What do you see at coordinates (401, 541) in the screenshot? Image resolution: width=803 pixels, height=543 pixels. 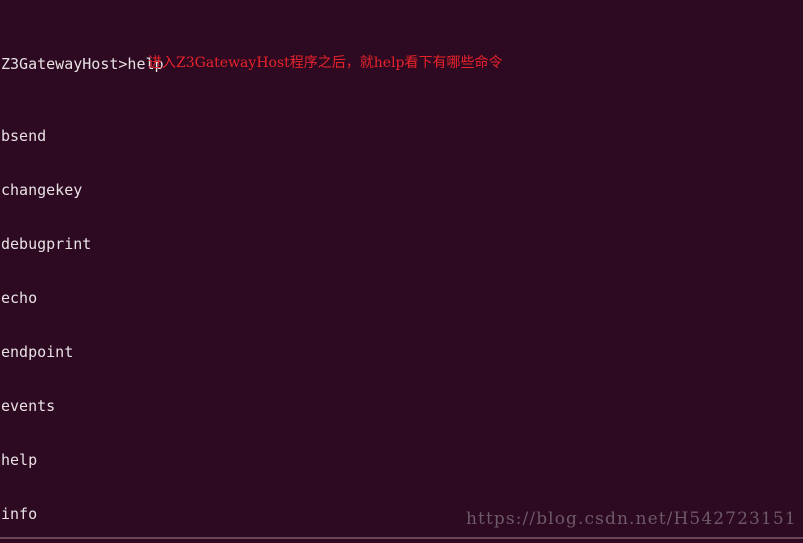 I see `window-bottom-strip` at bounding box center [401, 541].